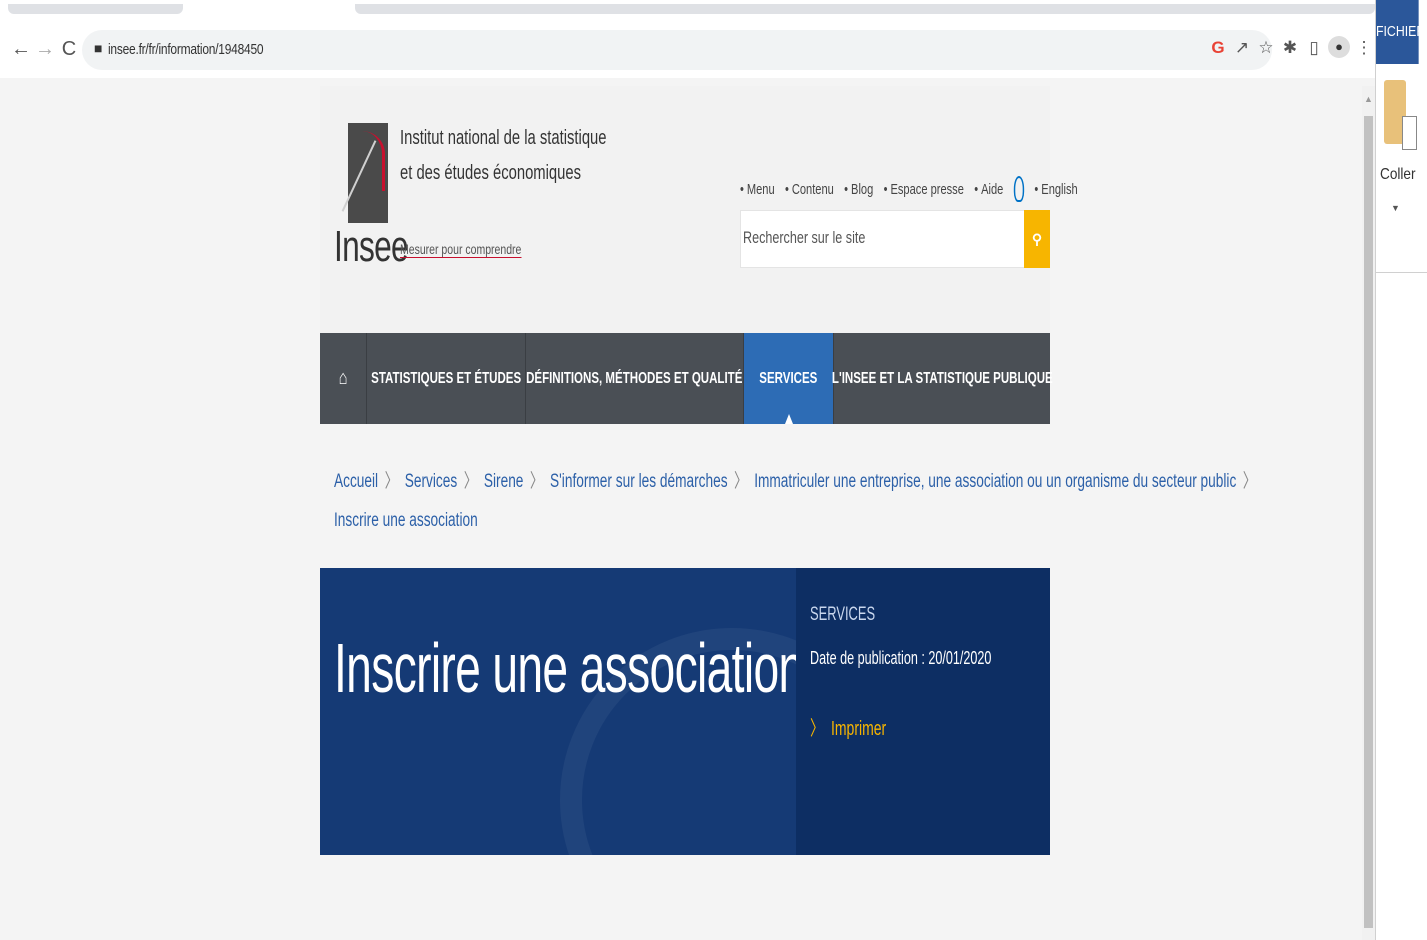 Image resolution: width=1427 pixels, height=940 pixels. Describe the element at coordinates (1218, 48) in the screenshot. I see `google-icon: G` at that location.